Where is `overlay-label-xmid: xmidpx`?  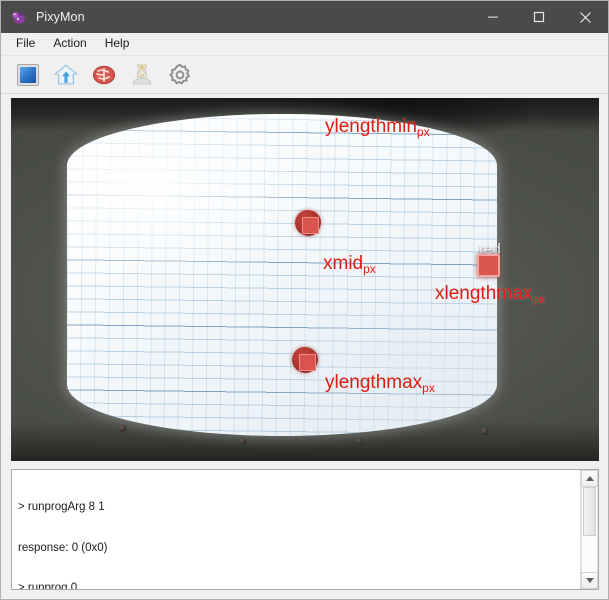
overlay-label-xmid: xmidpx is located at coordinates (349, 264).